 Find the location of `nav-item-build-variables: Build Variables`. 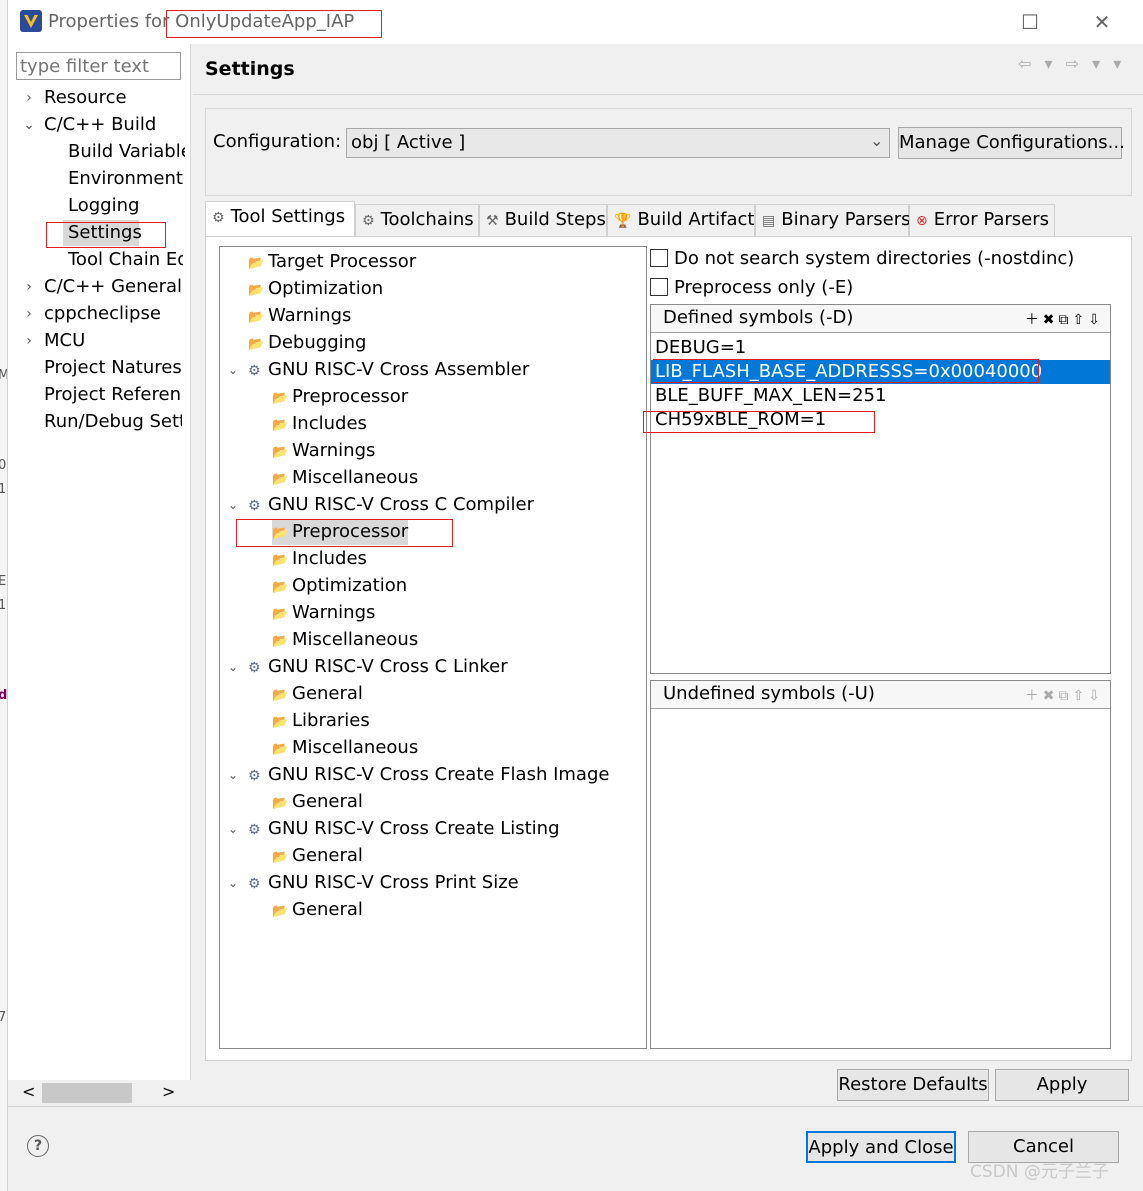

nav-item-build-variables: Build Variables is located at coordinates (126, 152).